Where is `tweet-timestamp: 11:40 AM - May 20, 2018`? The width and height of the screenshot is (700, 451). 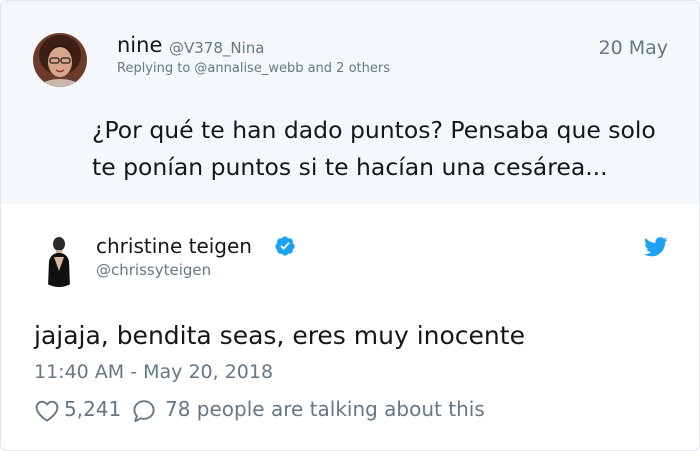 tweet-timestamp: 11:40 AM - May 20, 2018 is located at coordinates (153, 372).